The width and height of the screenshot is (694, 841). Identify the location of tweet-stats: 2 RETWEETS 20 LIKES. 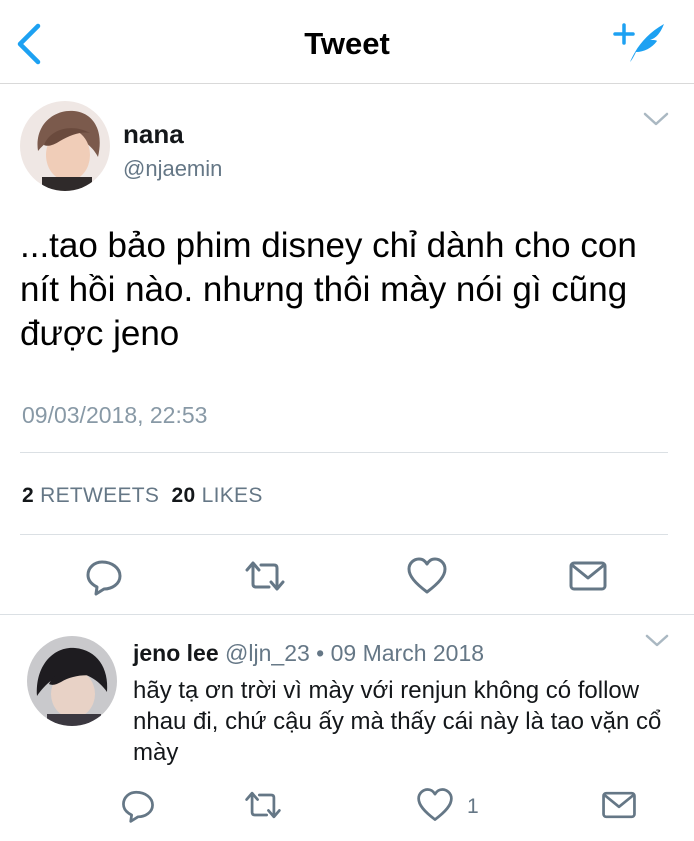
(142, 496).